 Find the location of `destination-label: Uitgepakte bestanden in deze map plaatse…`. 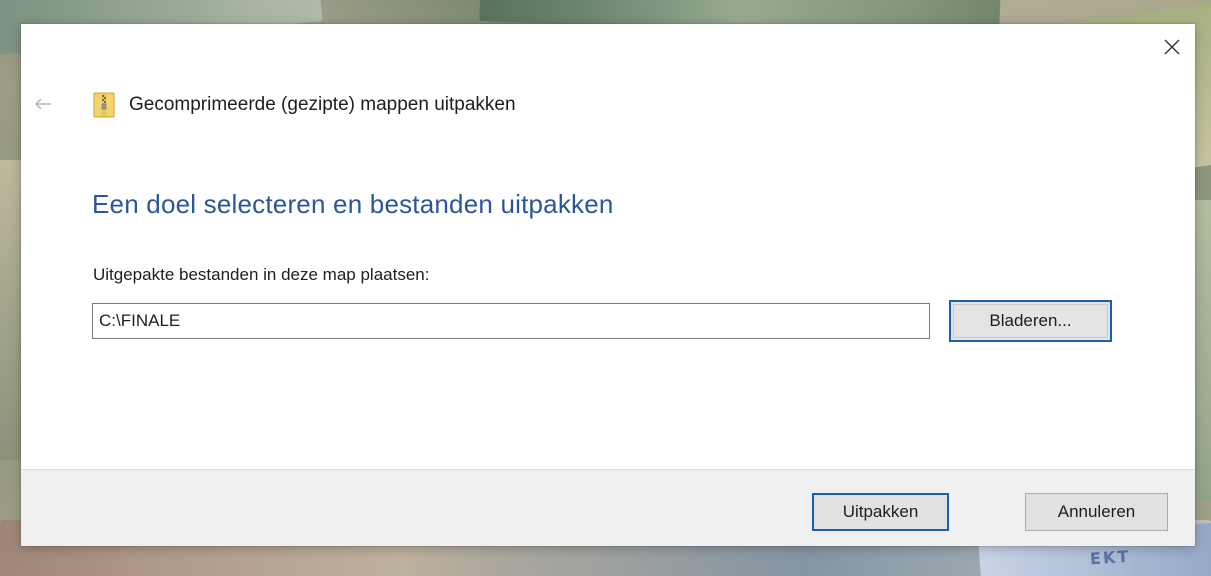

destination-label: Uitgepakte bestanden in deze map plaatse… is located at coordinates (261, 274).